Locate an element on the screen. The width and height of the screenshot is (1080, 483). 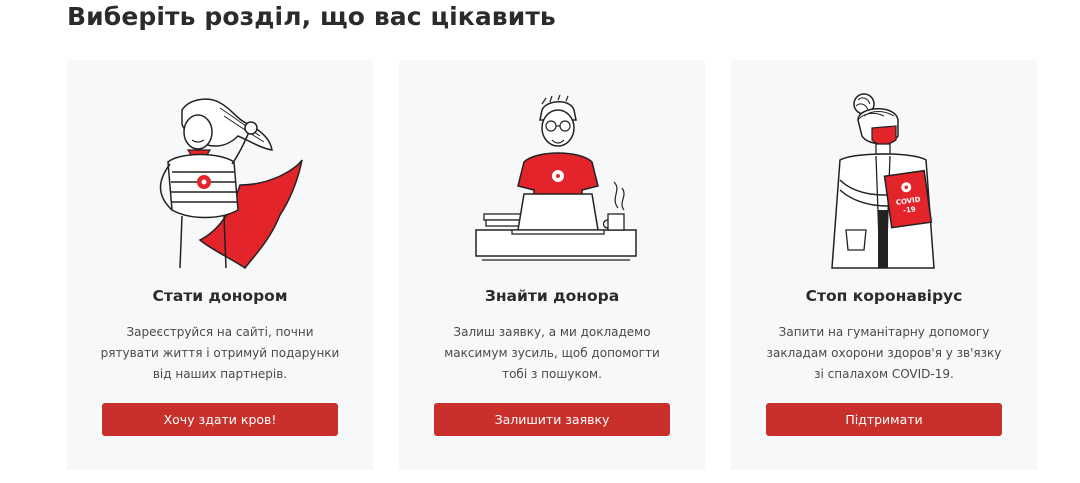
support-button: Підтримати is located at coordinates (884, 419).